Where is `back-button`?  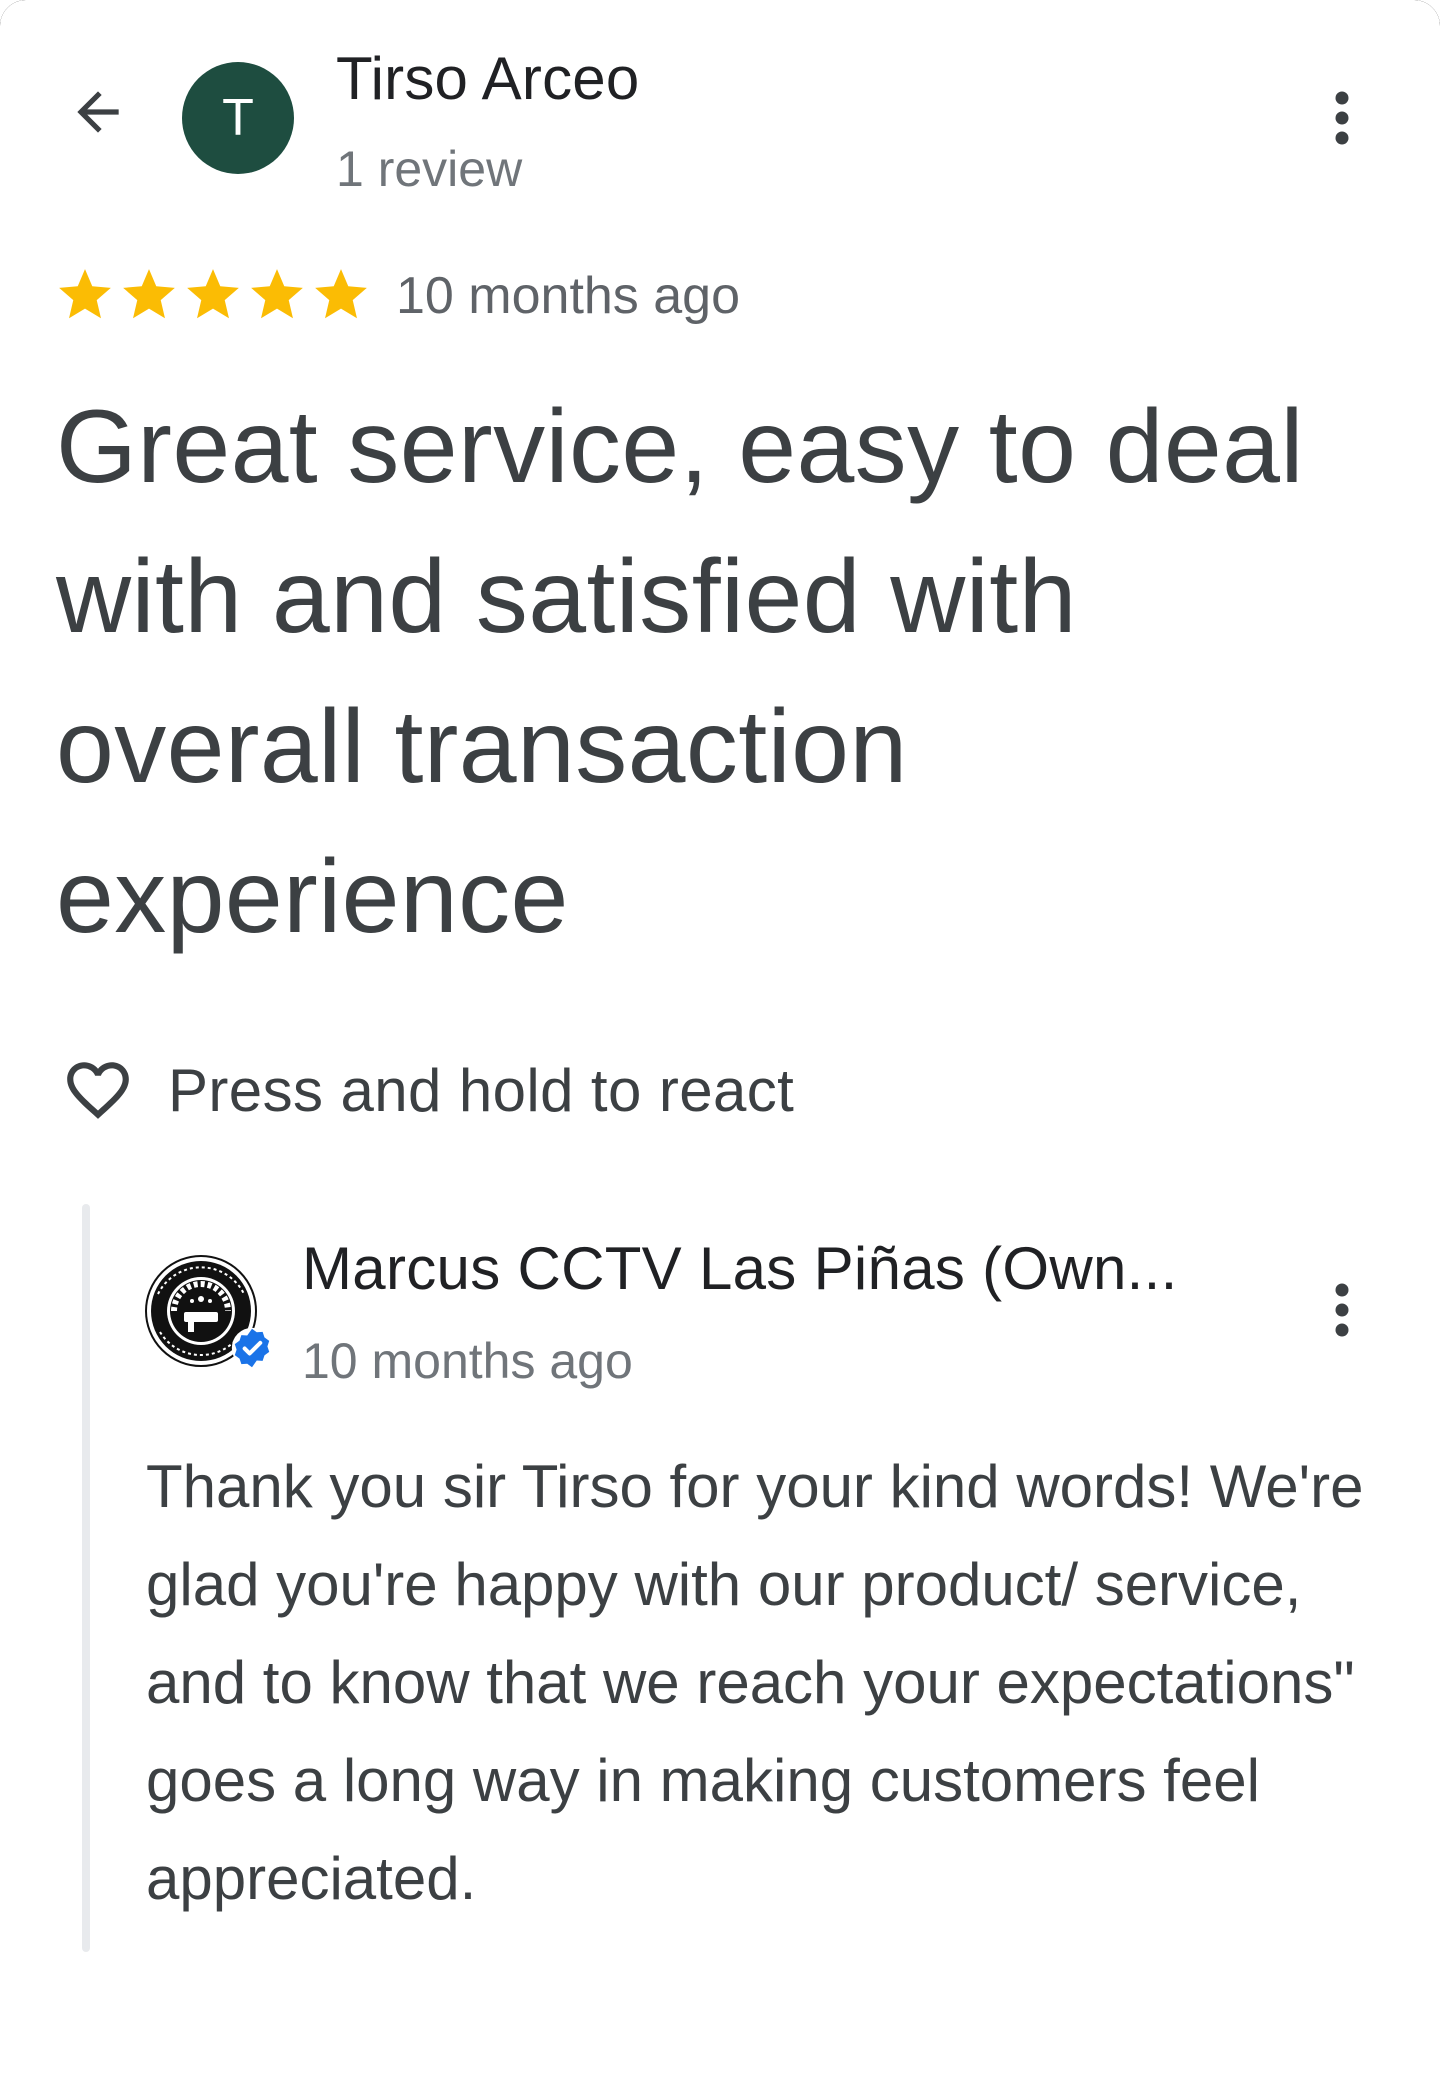 back-button is located at coordinates (98, 112).